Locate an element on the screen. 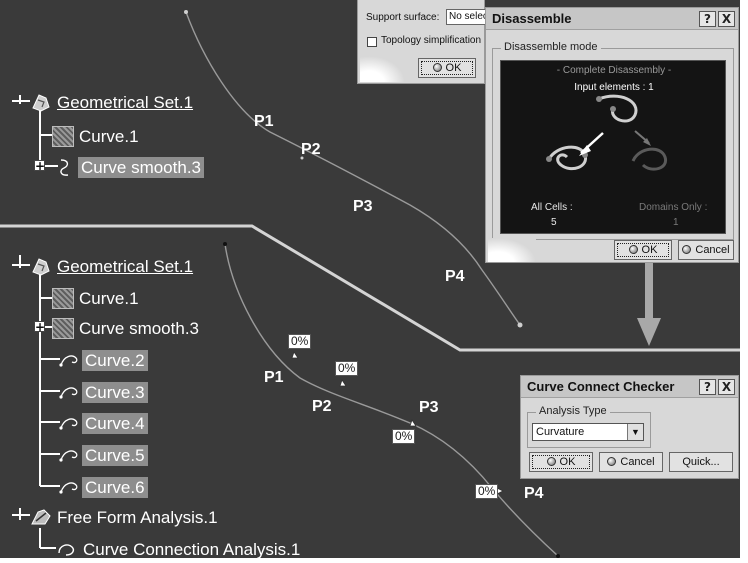  tree-label: Curve.4 is located at coordinates (115, 423).